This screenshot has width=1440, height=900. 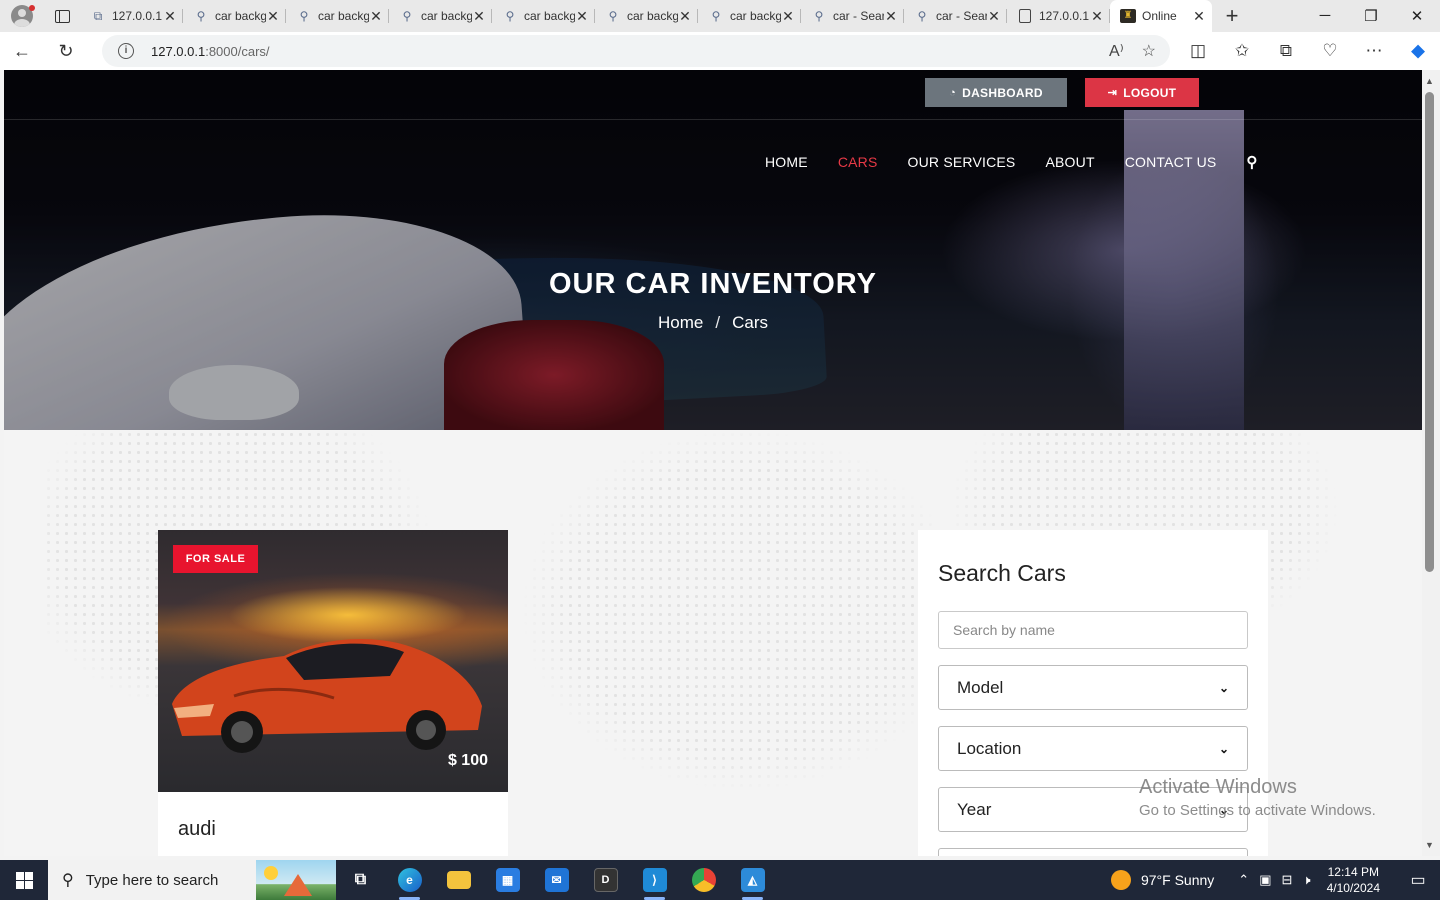 What do you see at coordinates (22, 51) in the screenshot?
I see `back-icon: ←` at bounding box center [22, 51].